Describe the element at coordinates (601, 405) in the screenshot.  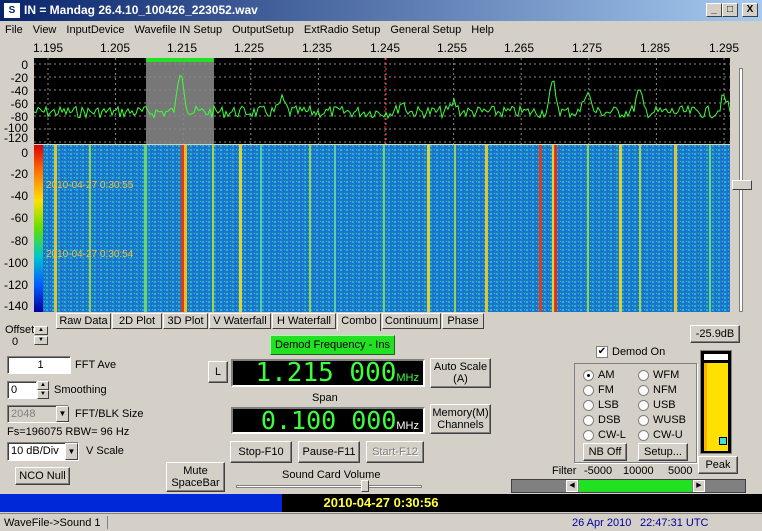
I see `mode-lsb-radio: LSB` at that location.